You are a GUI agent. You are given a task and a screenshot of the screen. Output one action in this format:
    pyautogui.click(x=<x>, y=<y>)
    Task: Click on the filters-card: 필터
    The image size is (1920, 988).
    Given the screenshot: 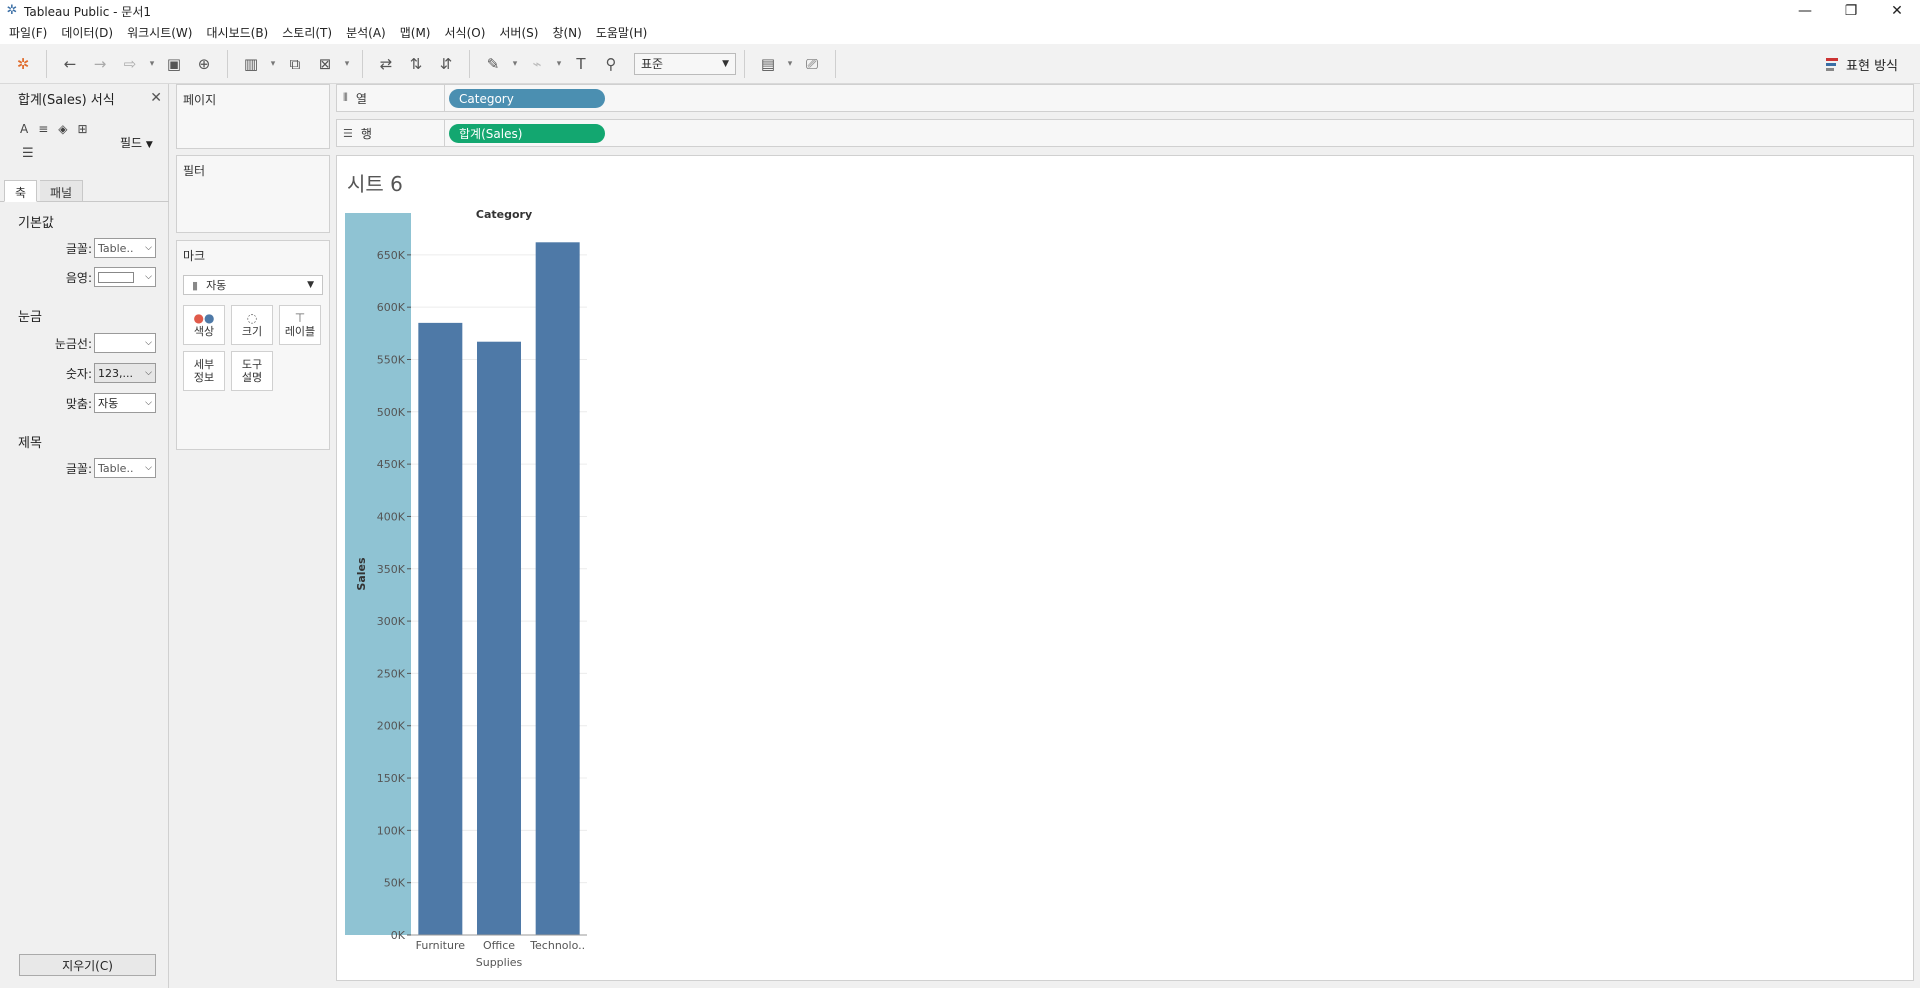 What is the action you would take?
    pyautogui.click(x=253, y=194)
    